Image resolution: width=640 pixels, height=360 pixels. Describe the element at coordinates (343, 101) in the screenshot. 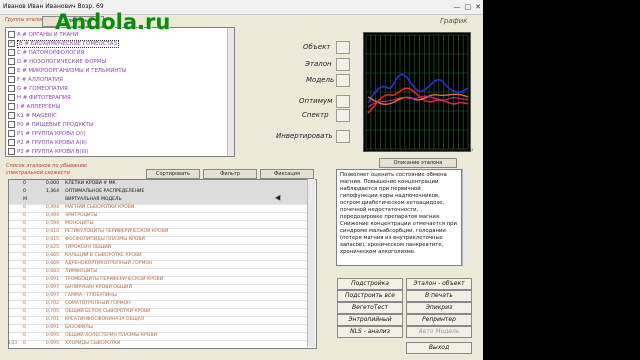

I see `optimum-toggle` at that location.